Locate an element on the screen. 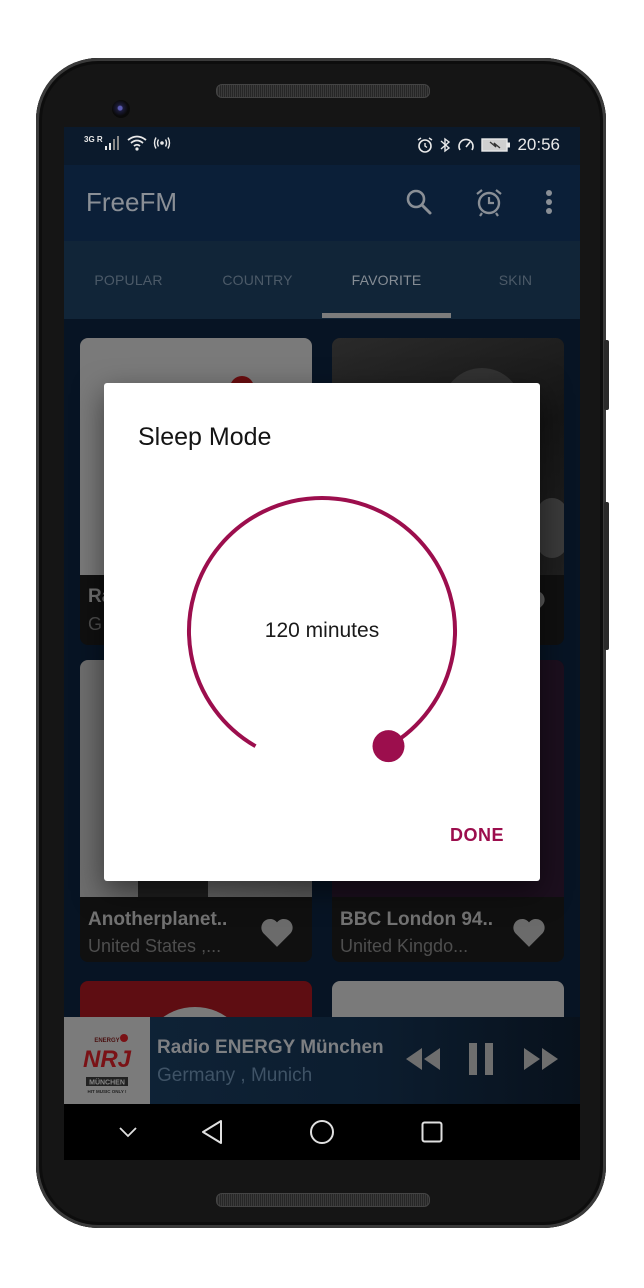 This screenshot has width=644, height=1288. wifi-icon is located at coordinates (137, 143).